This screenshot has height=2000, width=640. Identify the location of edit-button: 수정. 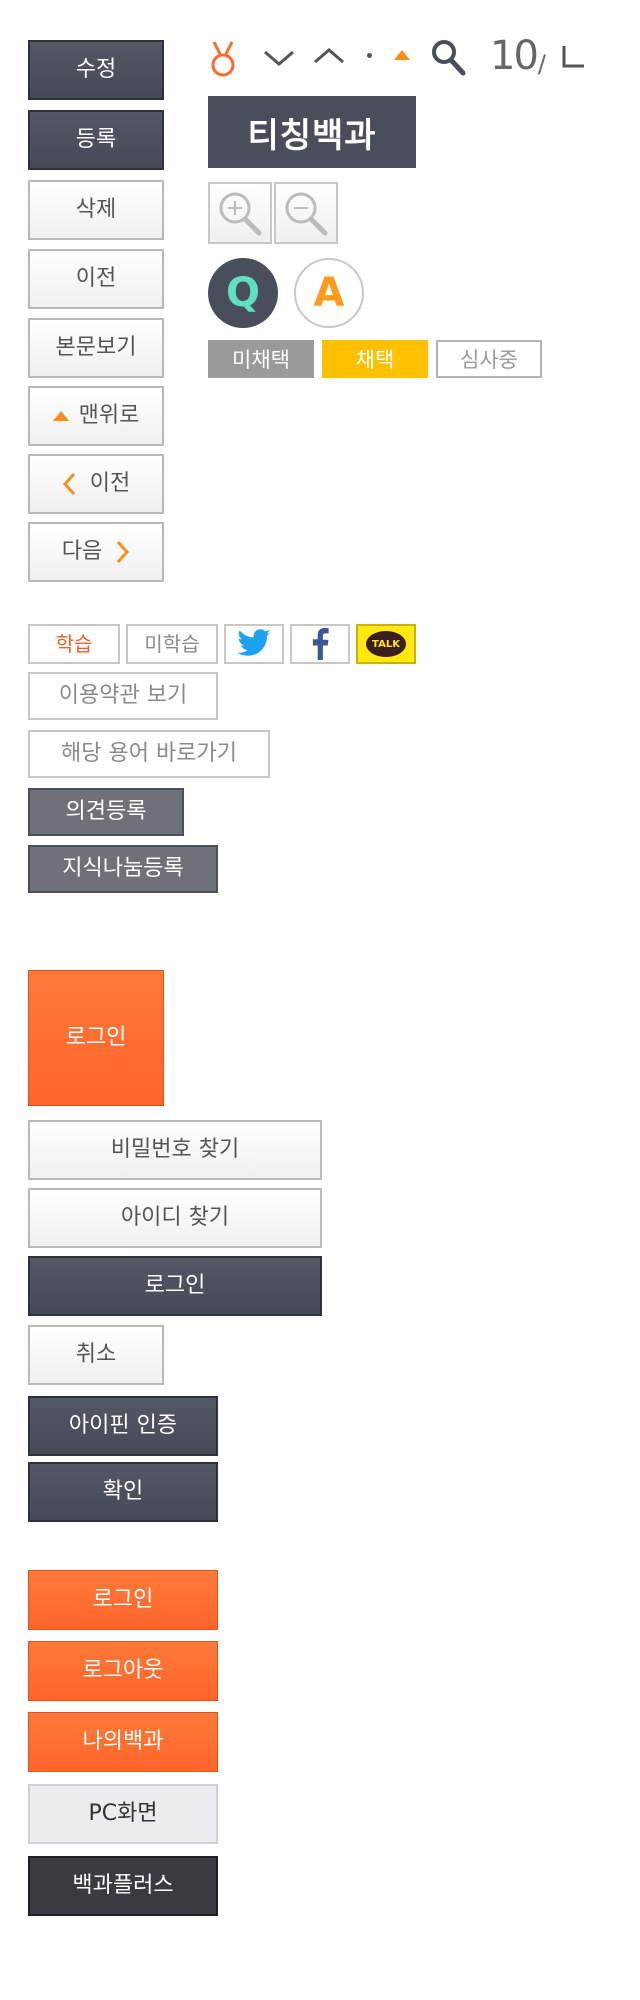
(96, 70).